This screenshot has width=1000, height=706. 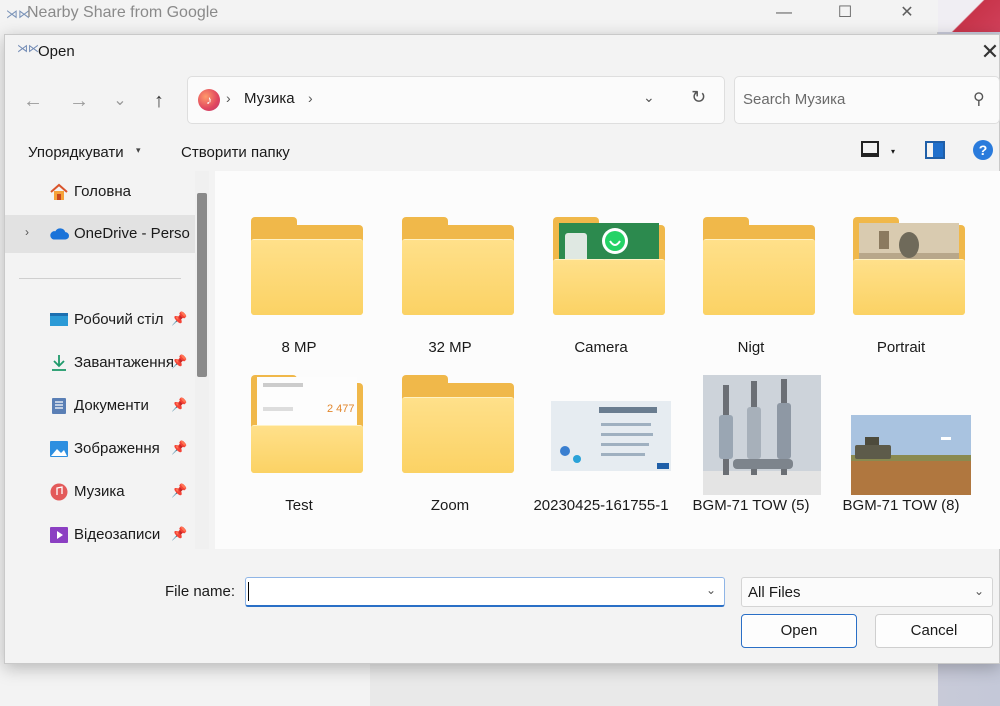 I want to click on folder-tile-8mp: 8 MP, so click(x=299, y=277).